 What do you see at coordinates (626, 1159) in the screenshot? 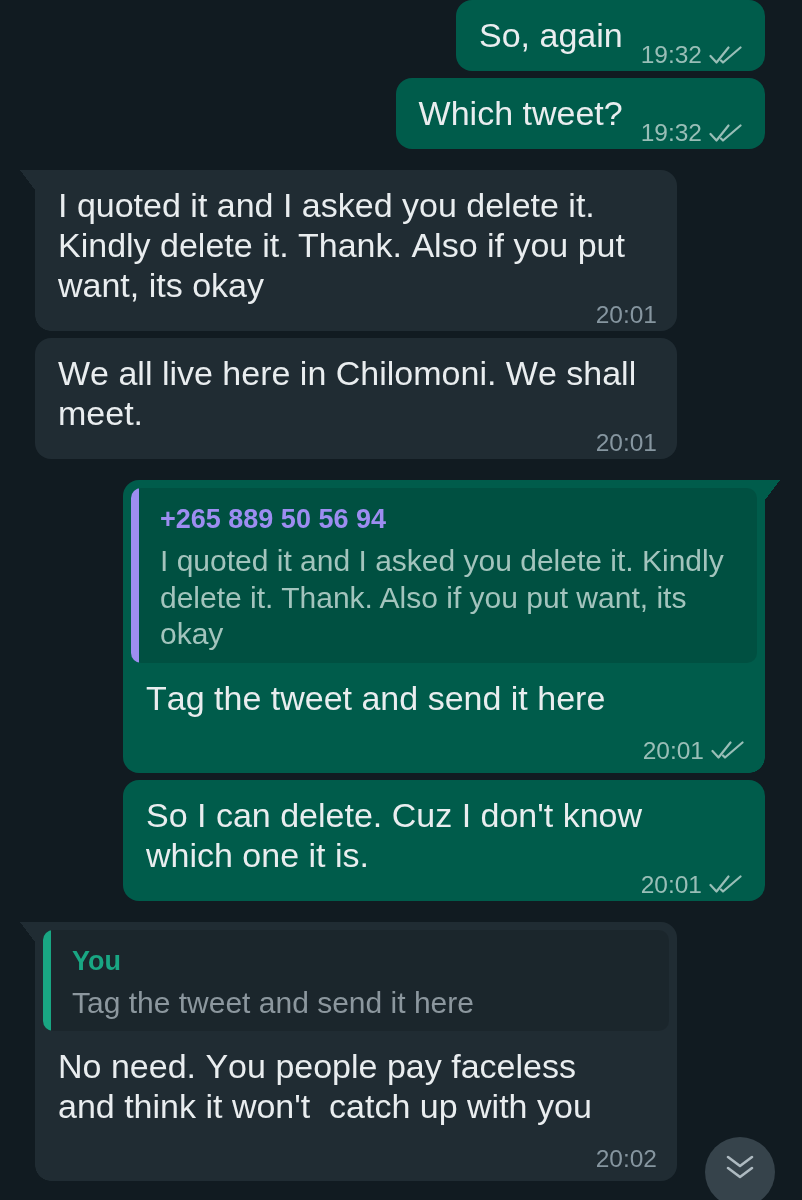
I see `message-time: 20:02` at bounding box center [626, 1159].